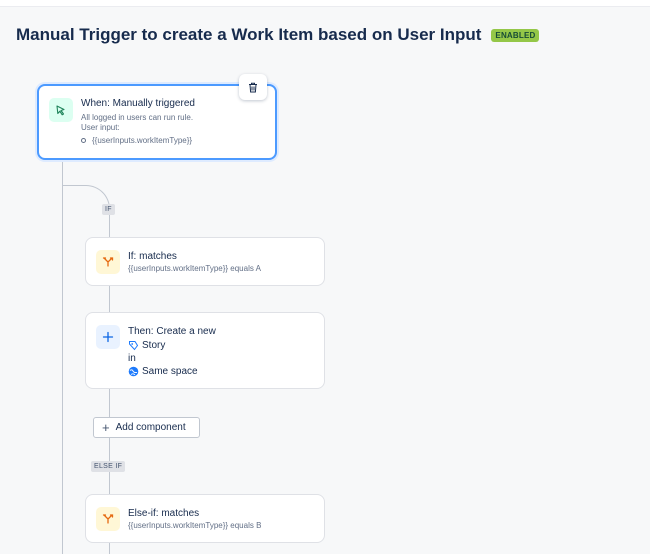 The height and width of the screenshot is (554, 650). I want to click on top-bar, so click(325, 3).